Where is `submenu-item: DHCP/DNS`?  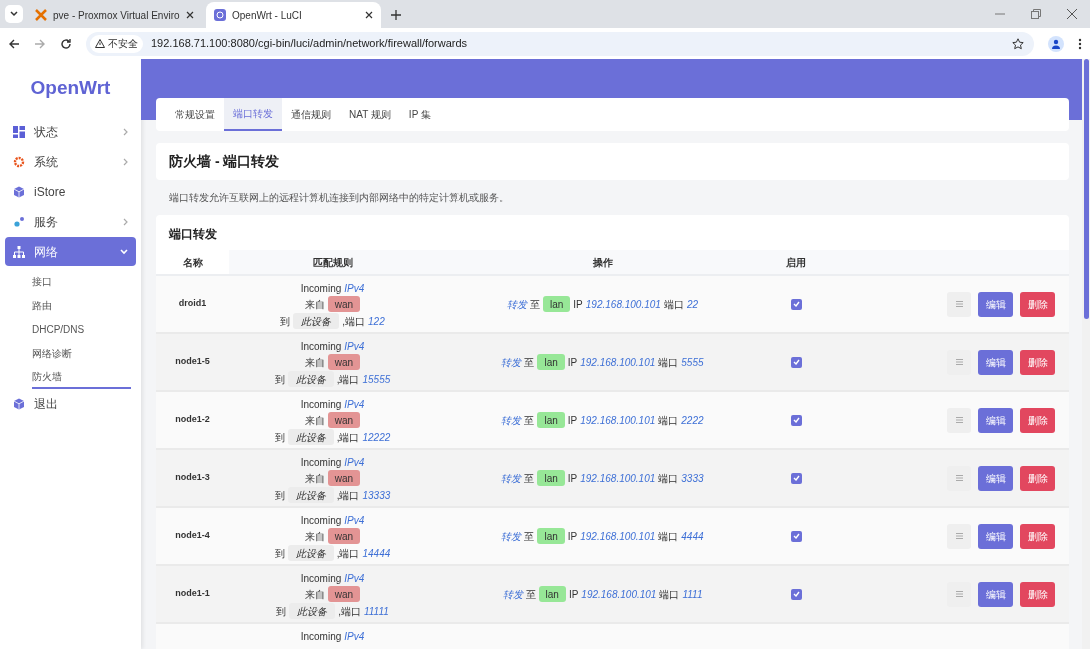 submenu-item: DHCP/DNS is located at coordinates (81, 329).